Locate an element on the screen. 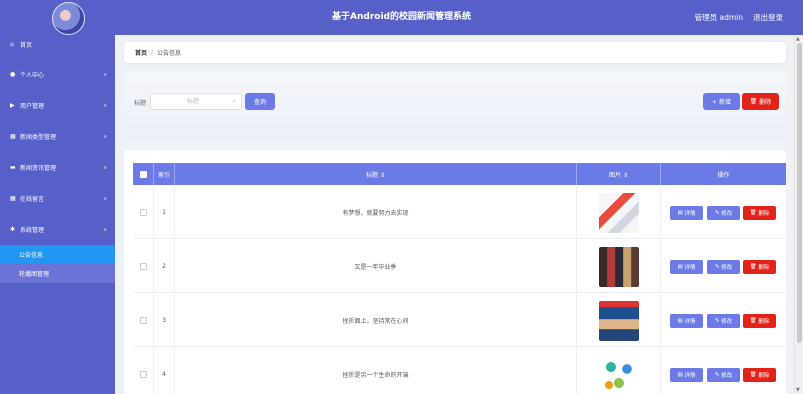 This screenshot has width=803, height=394. header-right: 管理员 admin 退出登录 is located at coordinates (739, 17).